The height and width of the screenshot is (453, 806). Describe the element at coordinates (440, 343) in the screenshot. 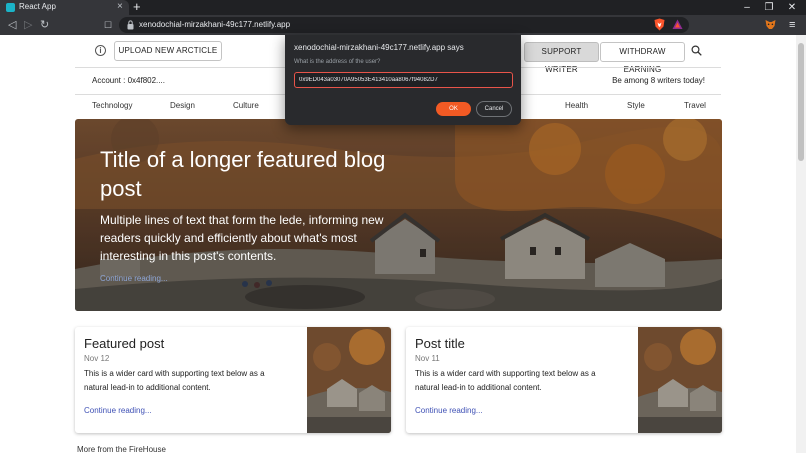

I see `card-title: Post title` at that location.